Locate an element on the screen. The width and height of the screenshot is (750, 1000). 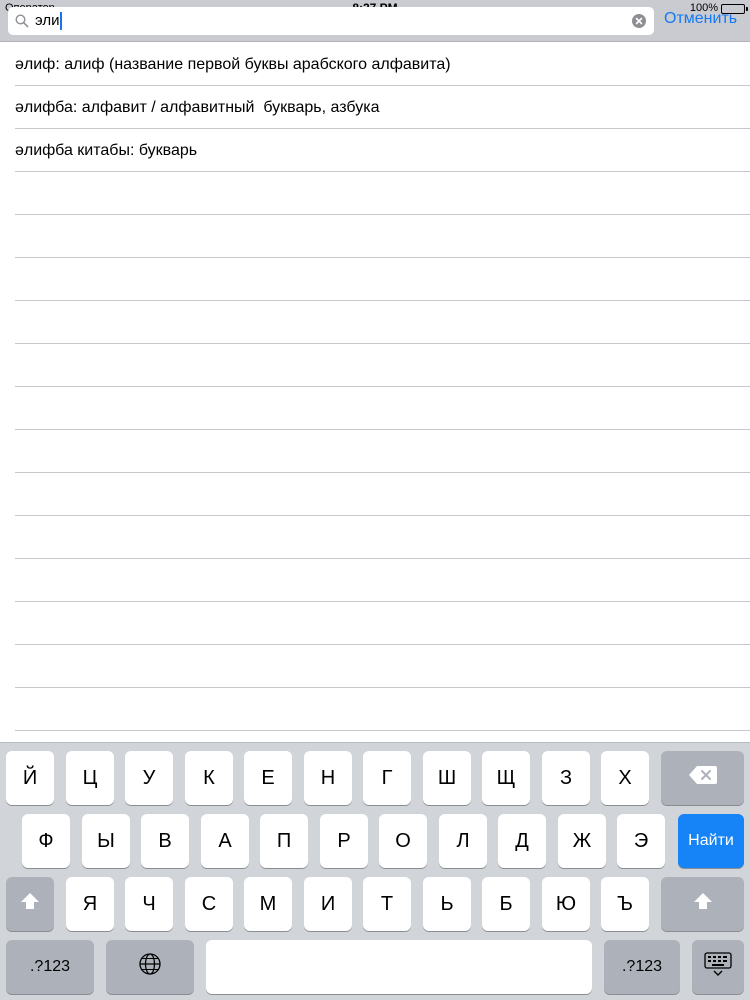
key-а: А is located at coordinates (225, 841).